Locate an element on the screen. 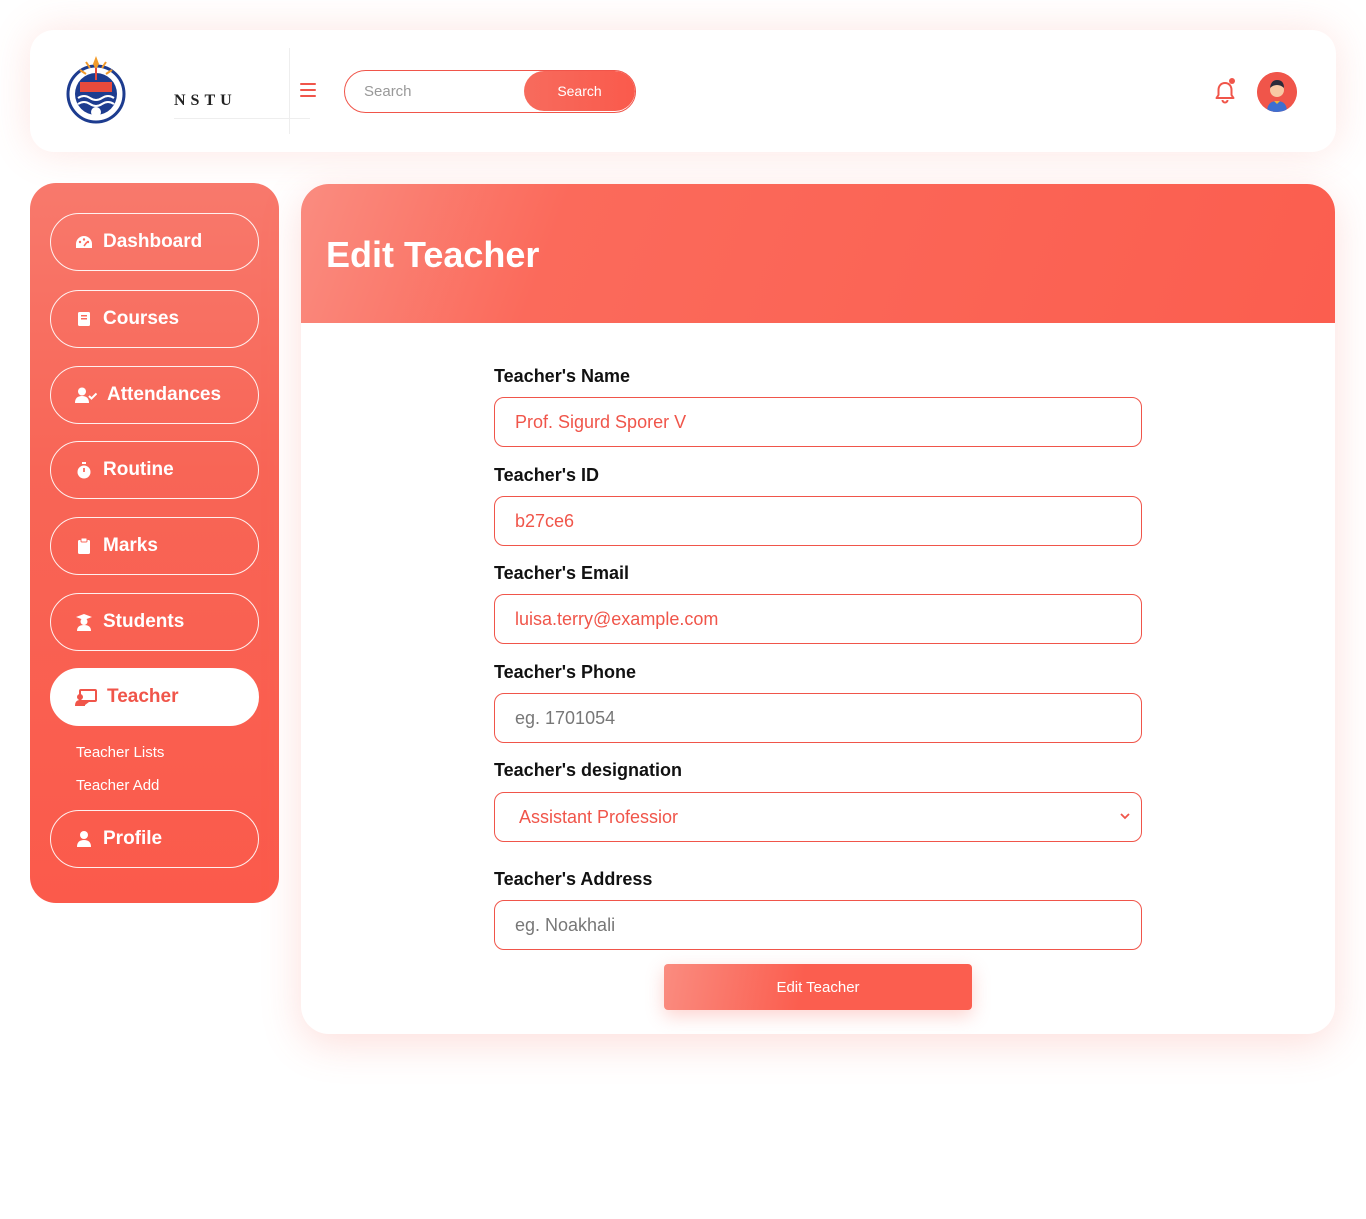 The height and width of the screenshot is (1219, 1366). hamburger-menu-icon is located at coordinates (308, 90).